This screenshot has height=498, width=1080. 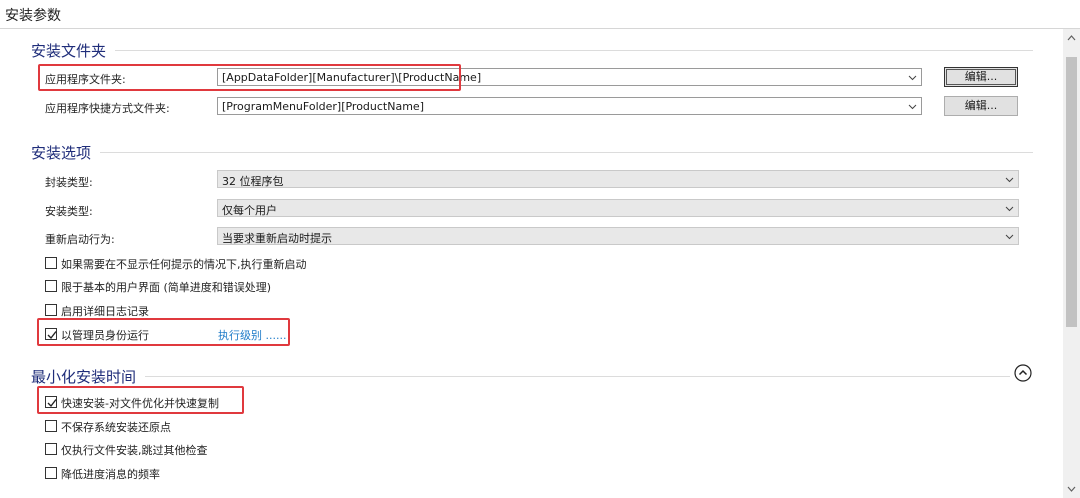 What do you see at coordinates (1071, 489) in the screenshot?
I see `scroll-down-arrow-icon` at bounding box center [1071, 489].